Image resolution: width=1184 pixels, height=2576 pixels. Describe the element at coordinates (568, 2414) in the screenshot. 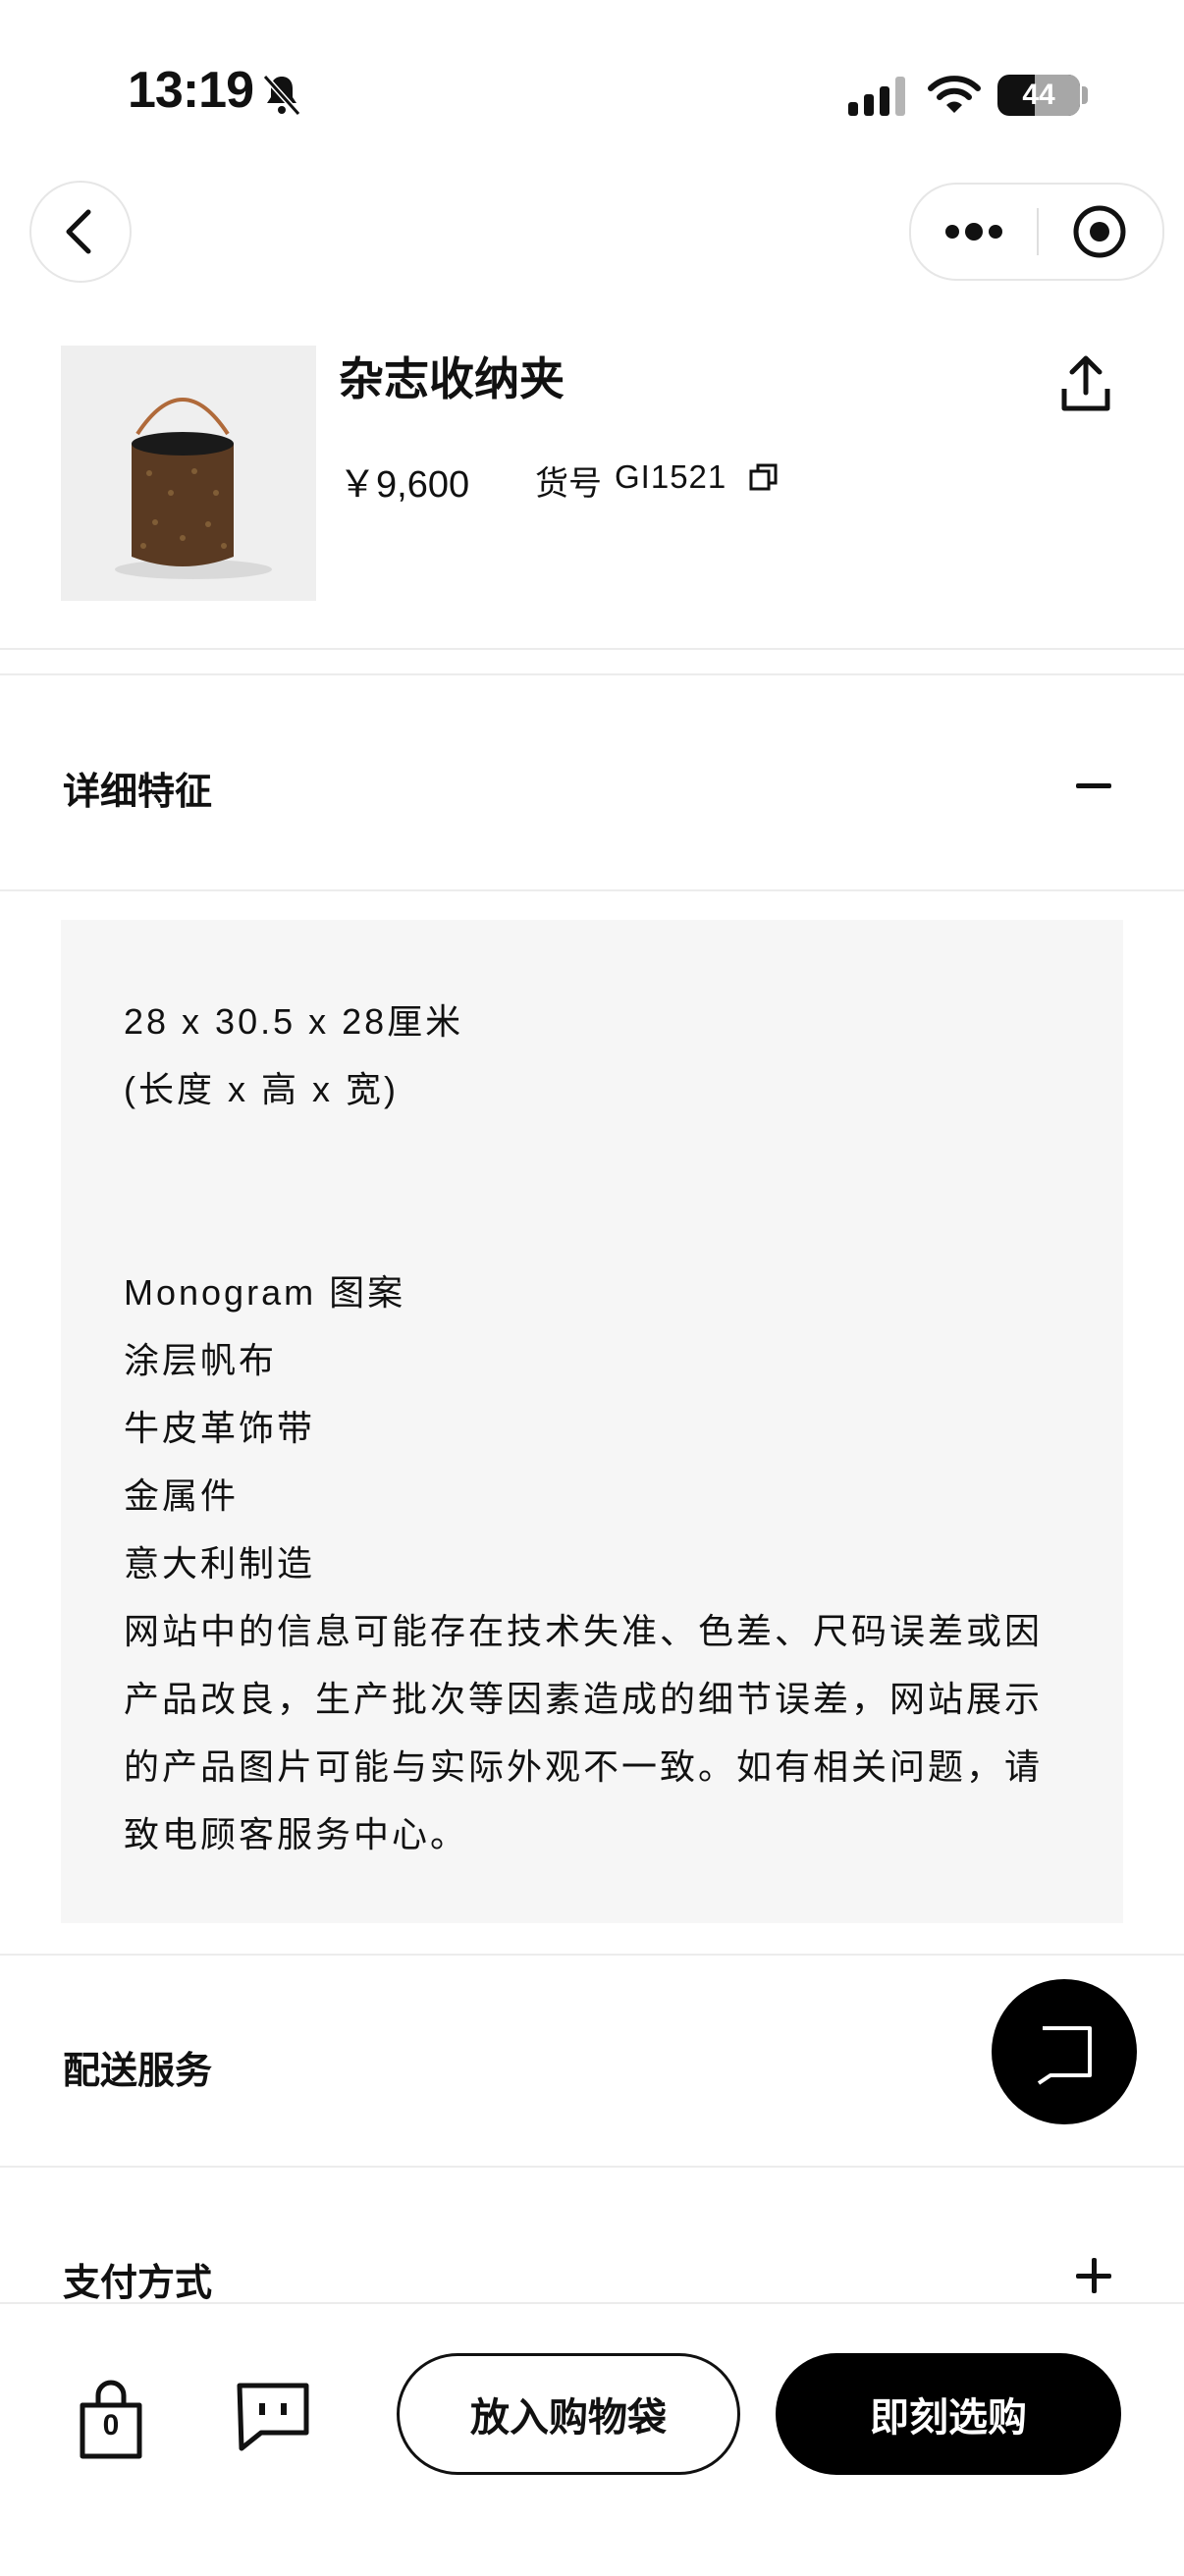

I see `add-to-bag-button: 放入购物袋` at that location.